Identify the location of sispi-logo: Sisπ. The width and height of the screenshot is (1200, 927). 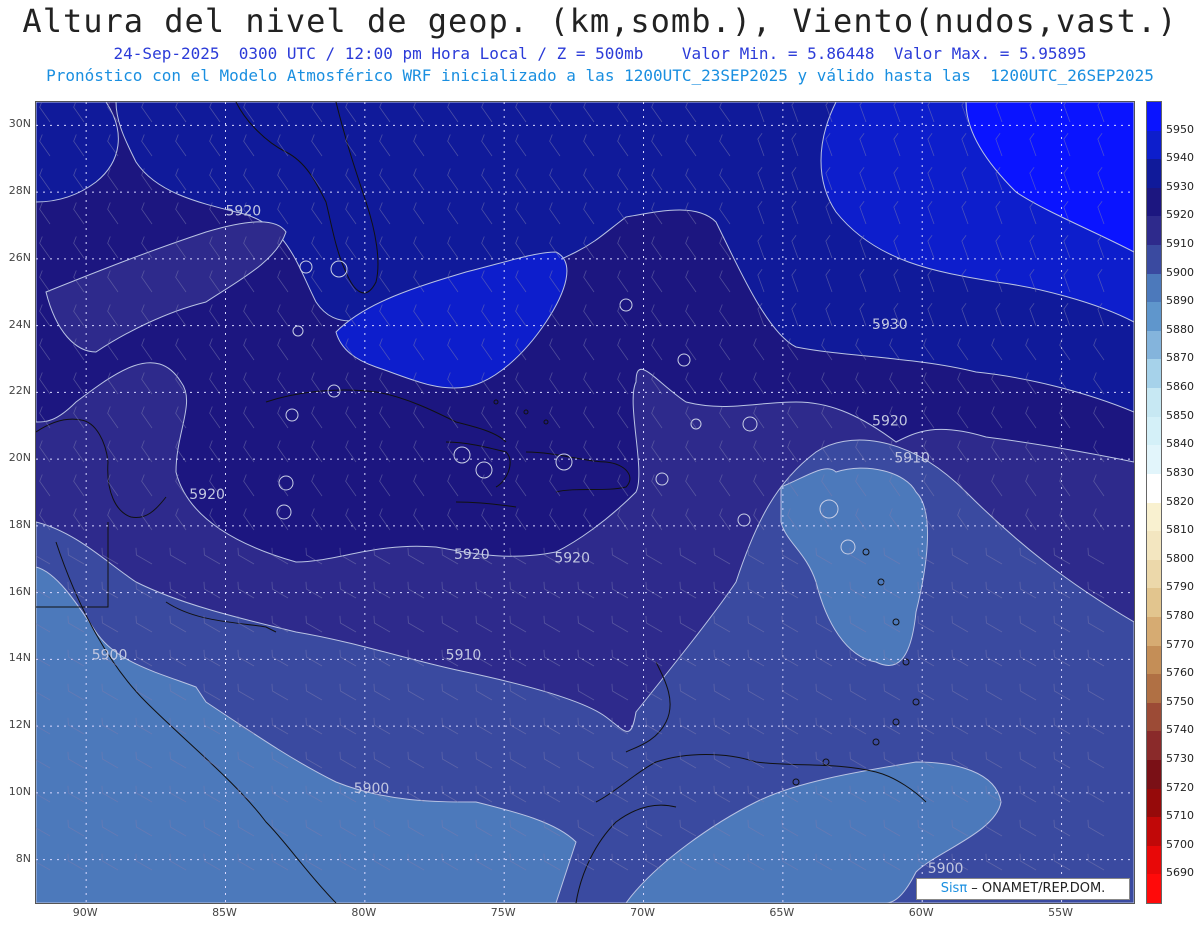
(954, 888).